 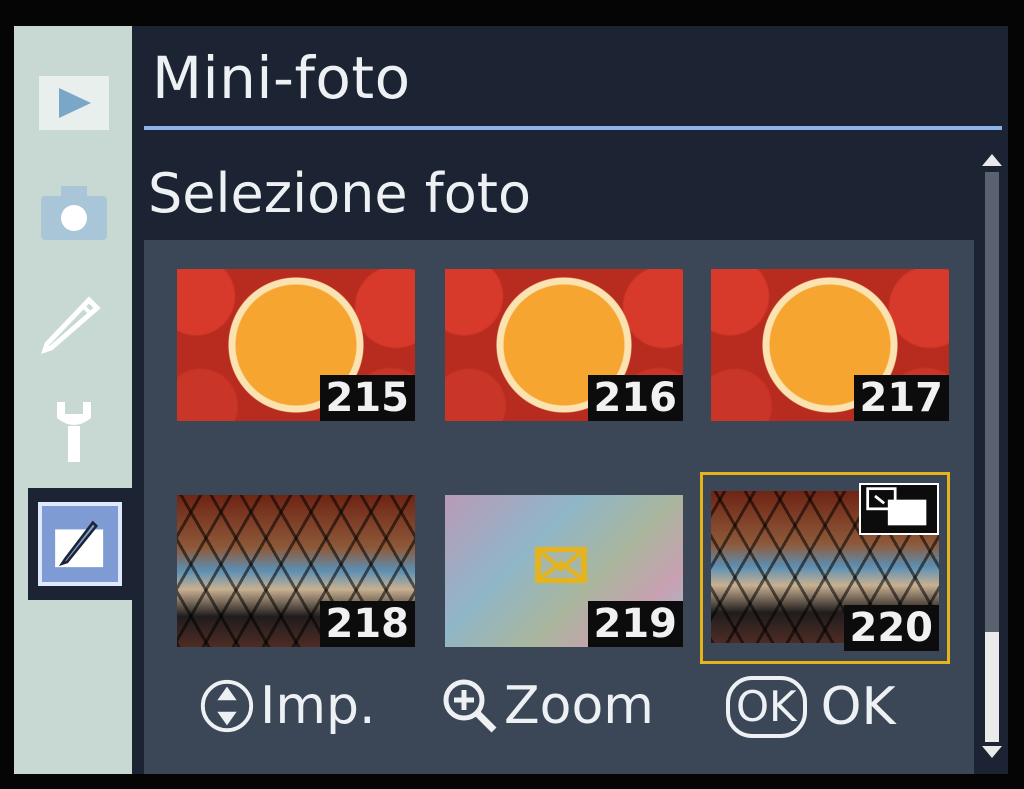 I want to click on scroll-up-arrow-icon, so click(x=992, y=160).